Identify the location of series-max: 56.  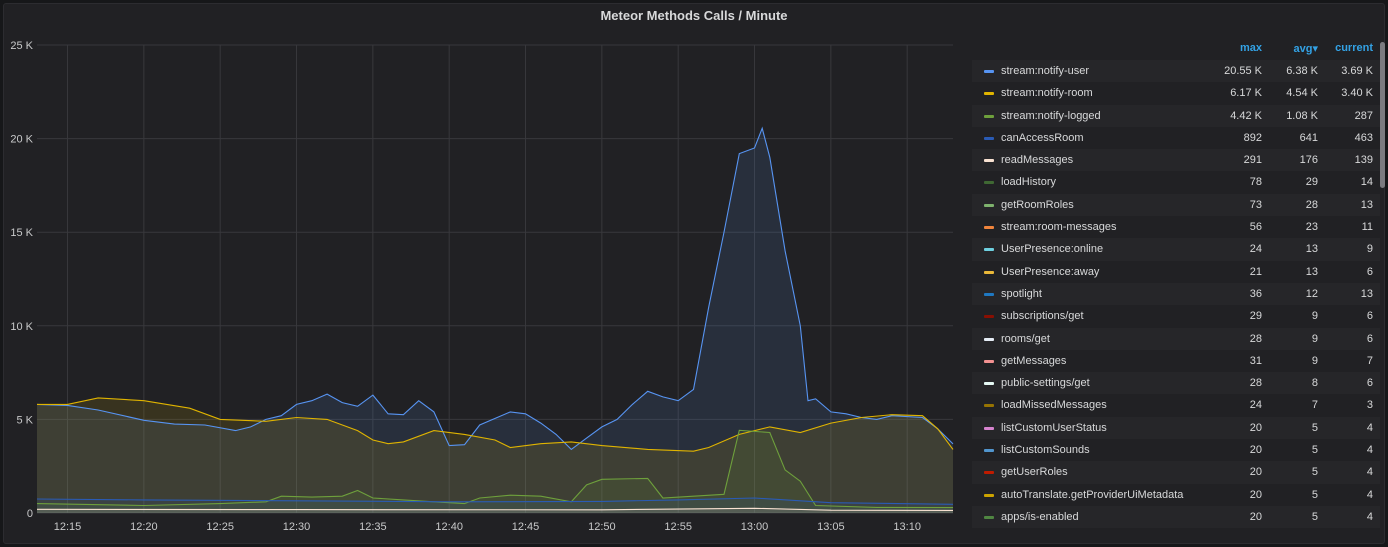
(1255, 227).